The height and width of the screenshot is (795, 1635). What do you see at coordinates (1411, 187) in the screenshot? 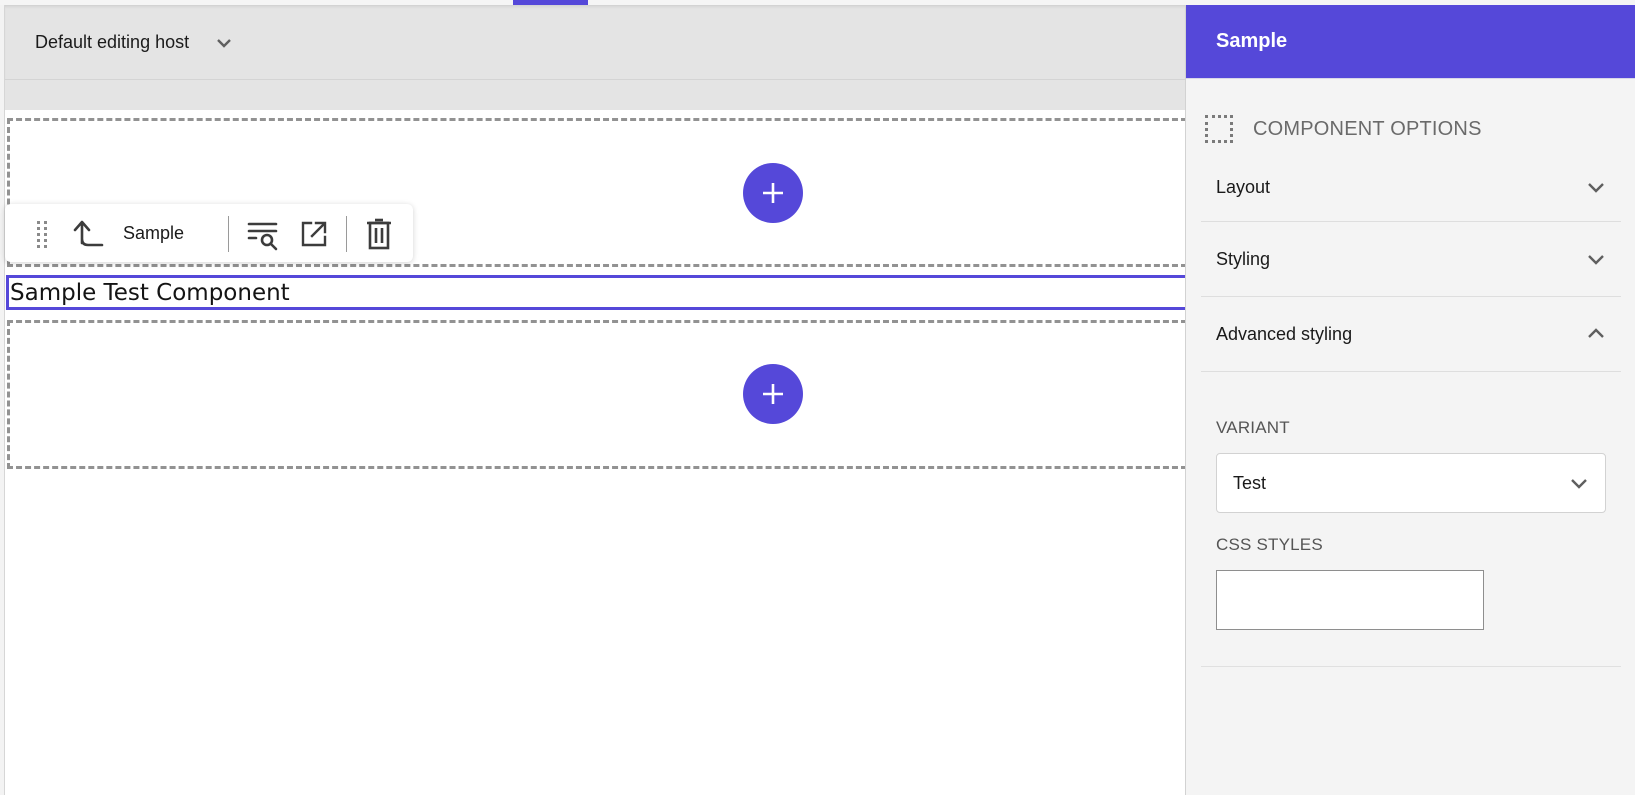
I see `accordion-layout: Layout` at bounding box center [1411, 187].